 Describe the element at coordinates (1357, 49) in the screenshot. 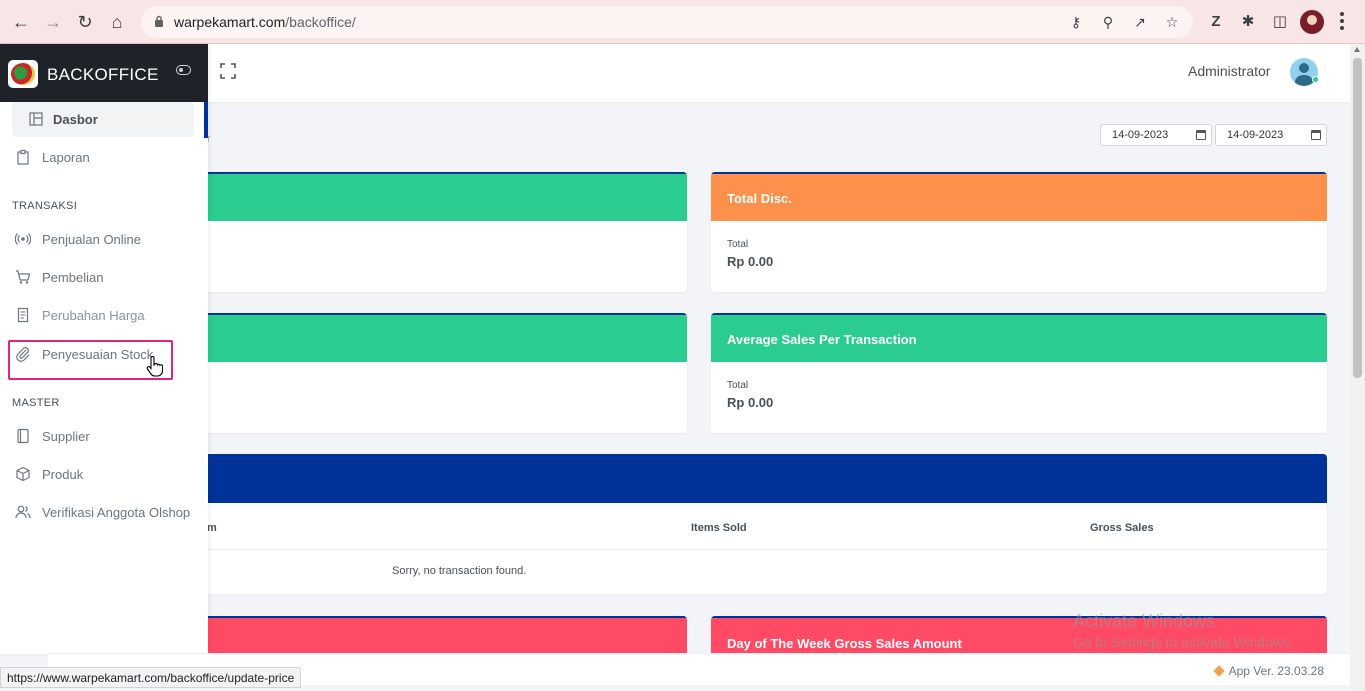

I see `scroll-up-arrow-icon` at that location.